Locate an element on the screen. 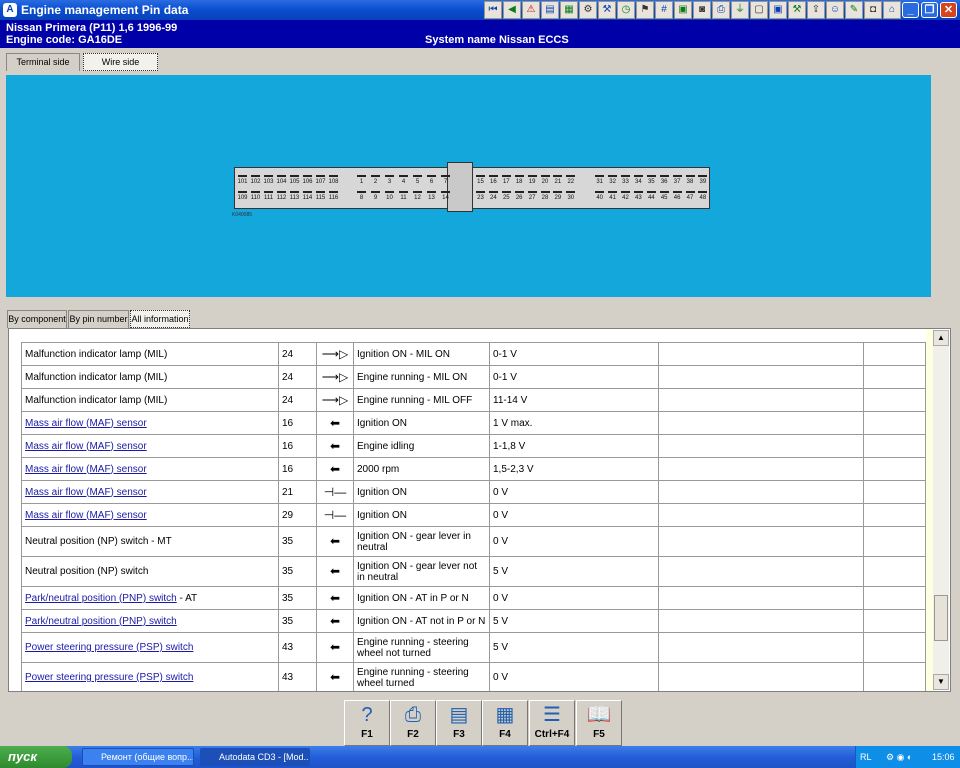  pin-7: 7 is located at coordinates (445, 180).